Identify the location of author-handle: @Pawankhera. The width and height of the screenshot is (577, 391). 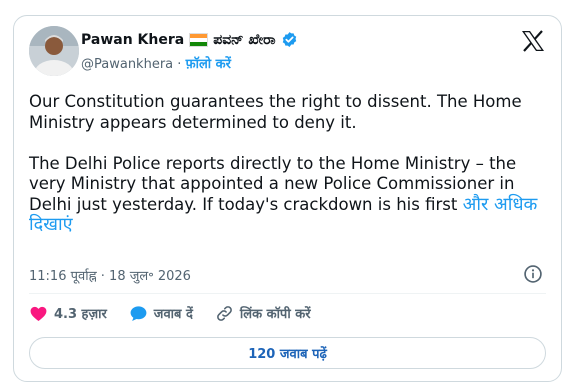
(127, 64).